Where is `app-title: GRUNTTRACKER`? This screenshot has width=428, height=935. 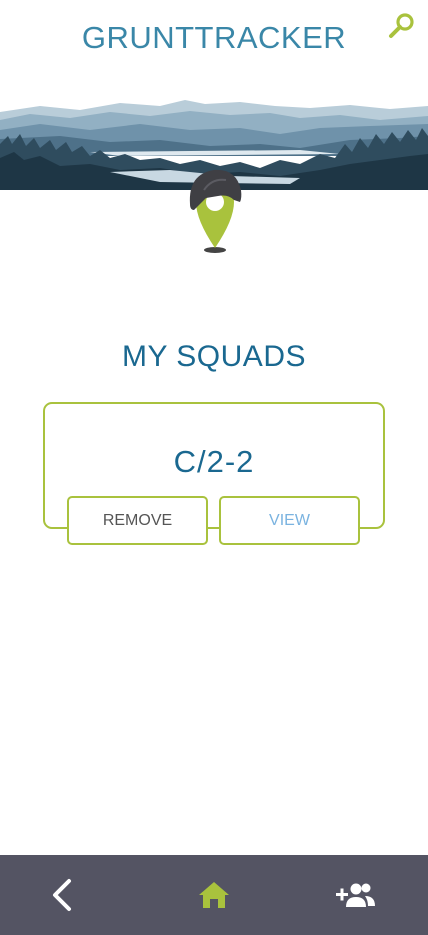
app-title: GRUNTTRACKER is located at coordinates (214, 37).